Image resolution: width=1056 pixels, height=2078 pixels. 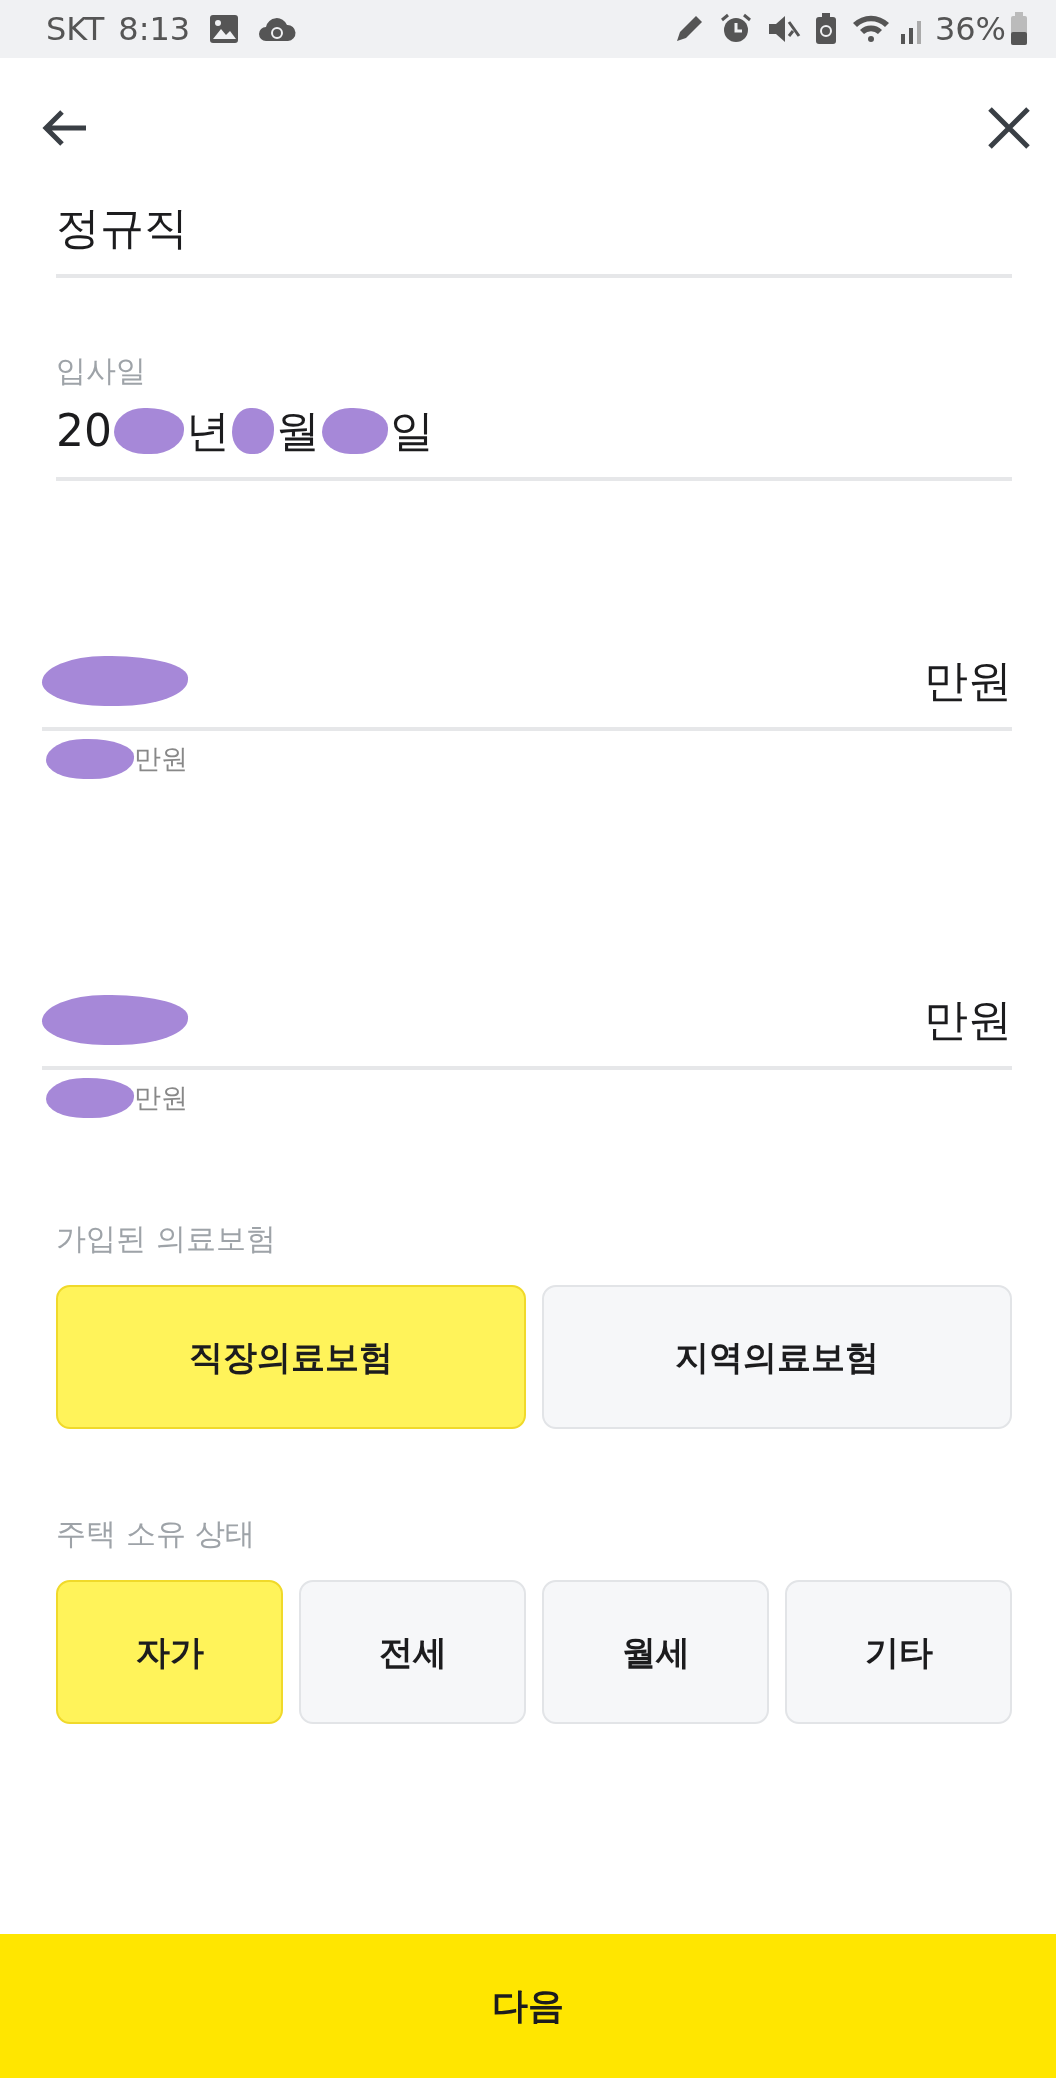 What do you see at coordinates (534, 238) in the screenshot?
I see `input-field: 정규직` at bounding box center [534, 238].